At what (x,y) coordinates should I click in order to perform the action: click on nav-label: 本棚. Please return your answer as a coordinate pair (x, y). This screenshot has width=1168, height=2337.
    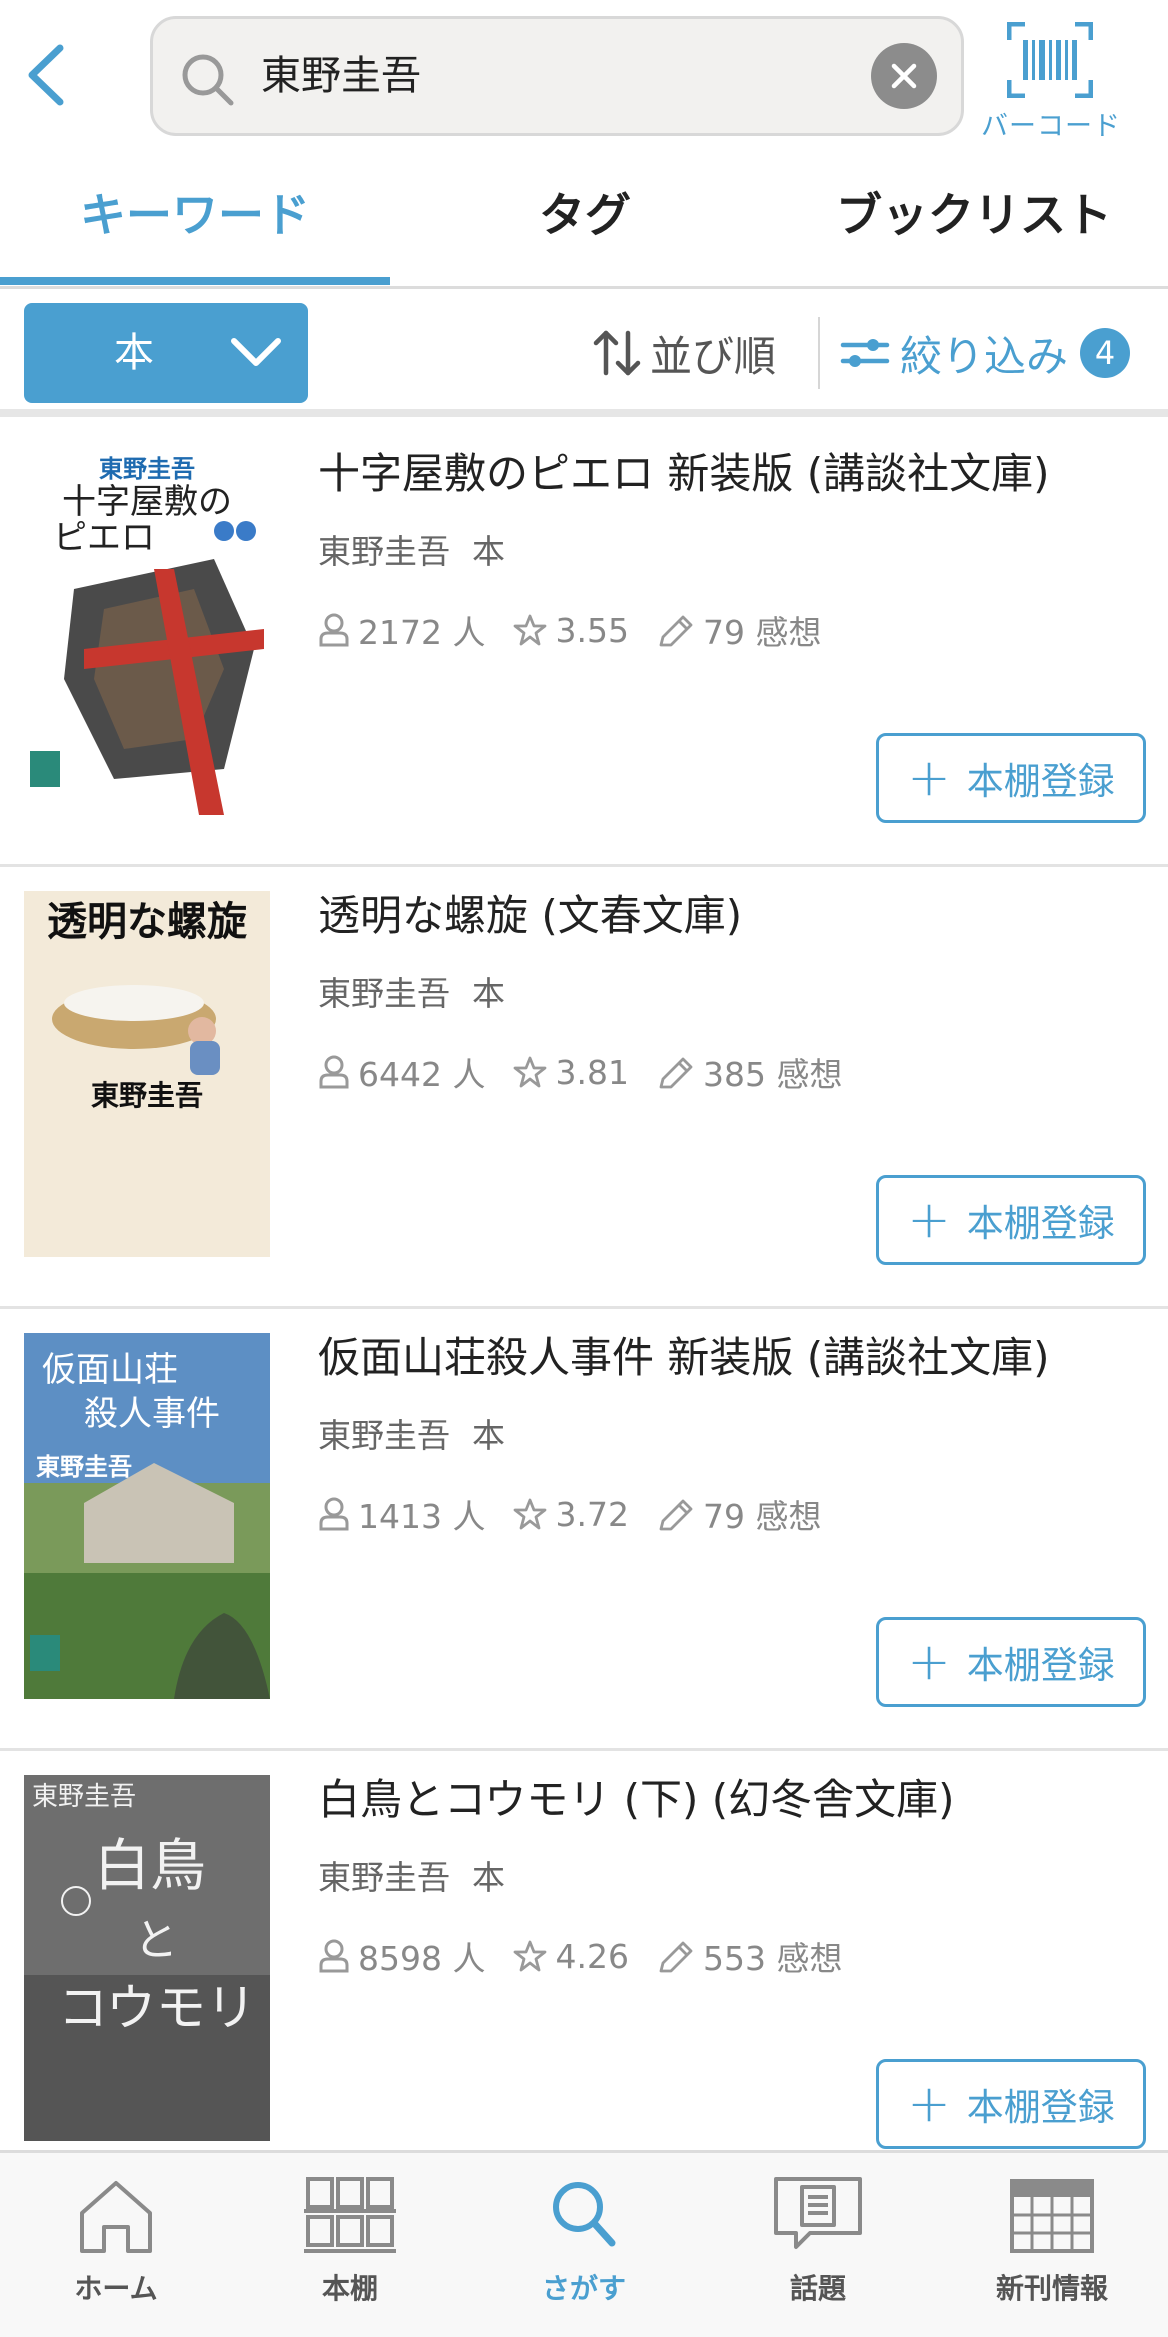
    Looking at the image, I should click on (349, 2288).